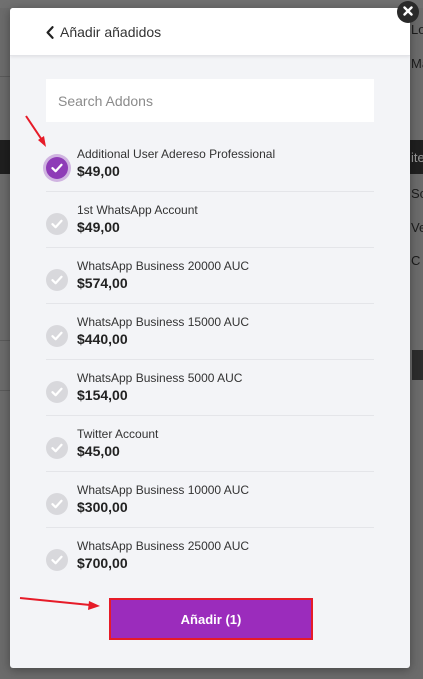  I want to click on addon-price: $574,00, so click(102, 283).